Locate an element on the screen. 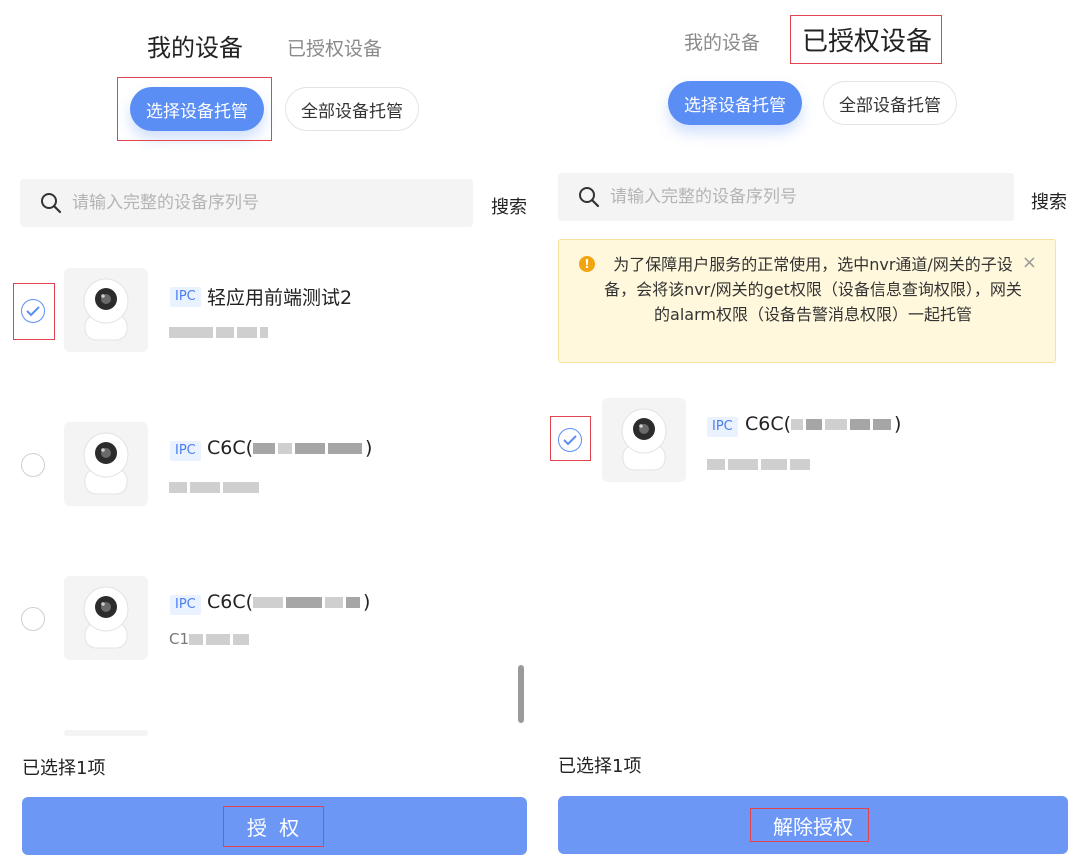 The height and width of the screenshot is (867, 1080). close-icon: × is located at coordinates (1029, 262).